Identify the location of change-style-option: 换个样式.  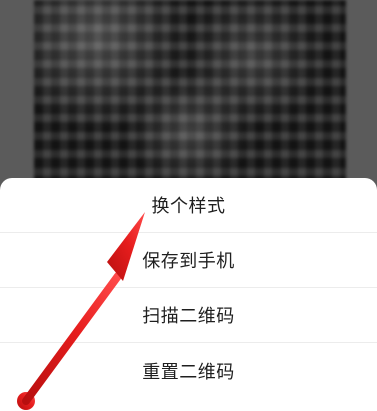
(188, 205).